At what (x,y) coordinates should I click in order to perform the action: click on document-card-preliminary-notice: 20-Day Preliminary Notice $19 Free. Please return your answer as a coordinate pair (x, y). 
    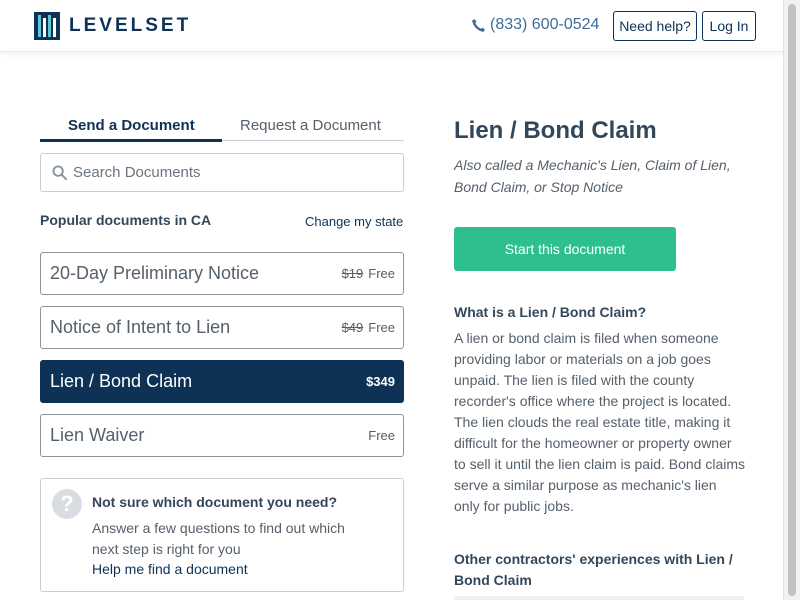
    Looking at the image, I should click on (222, 273).